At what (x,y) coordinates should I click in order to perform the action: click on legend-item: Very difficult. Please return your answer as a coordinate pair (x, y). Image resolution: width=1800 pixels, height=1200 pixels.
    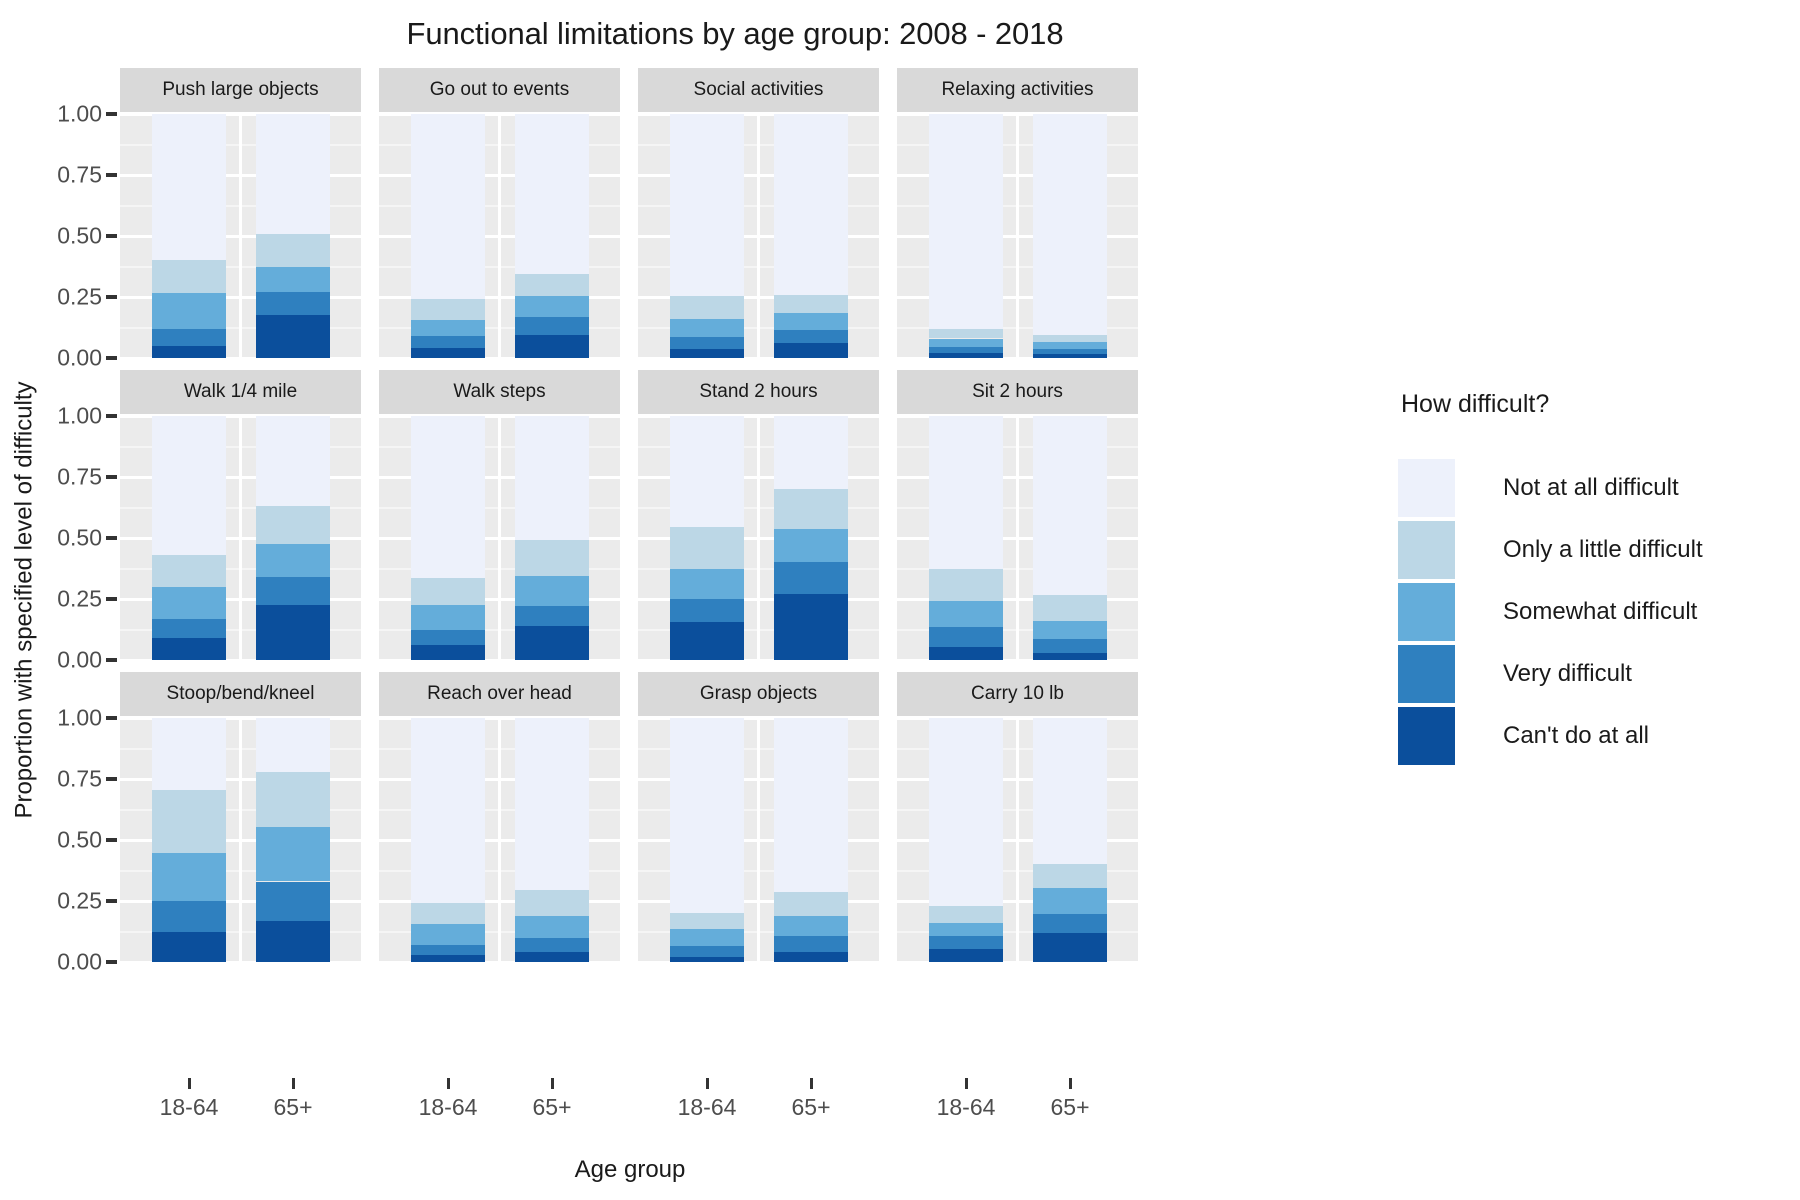
    Looking at the image, I should click on (1593, 674).